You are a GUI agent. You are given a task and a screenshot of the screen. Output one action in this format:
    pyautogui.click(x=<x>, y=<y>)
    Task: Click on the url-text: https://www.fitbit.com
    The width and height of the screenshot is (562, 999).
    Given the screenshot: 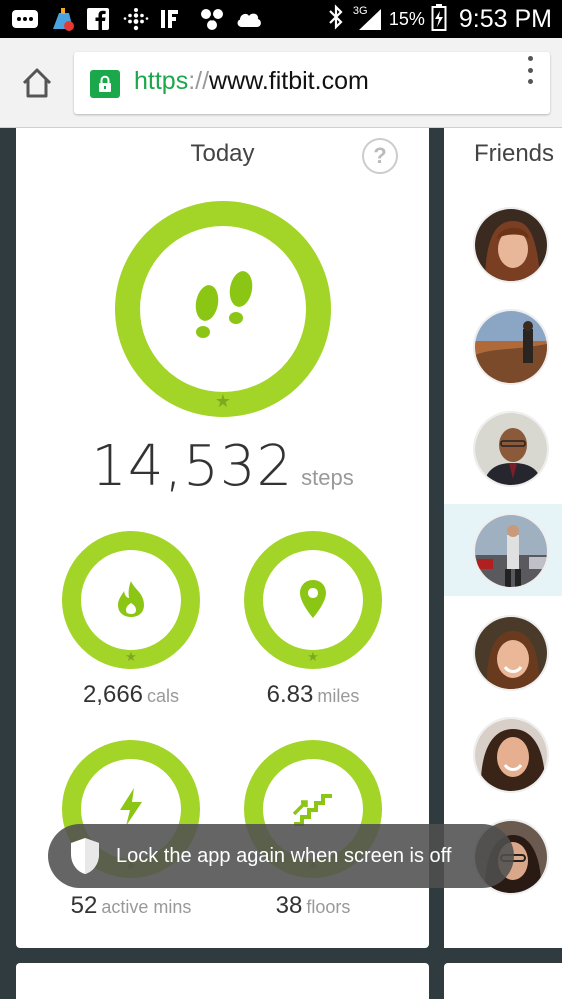 What is the action you would take?
    pyautogui.click(x=251, y=81)
    